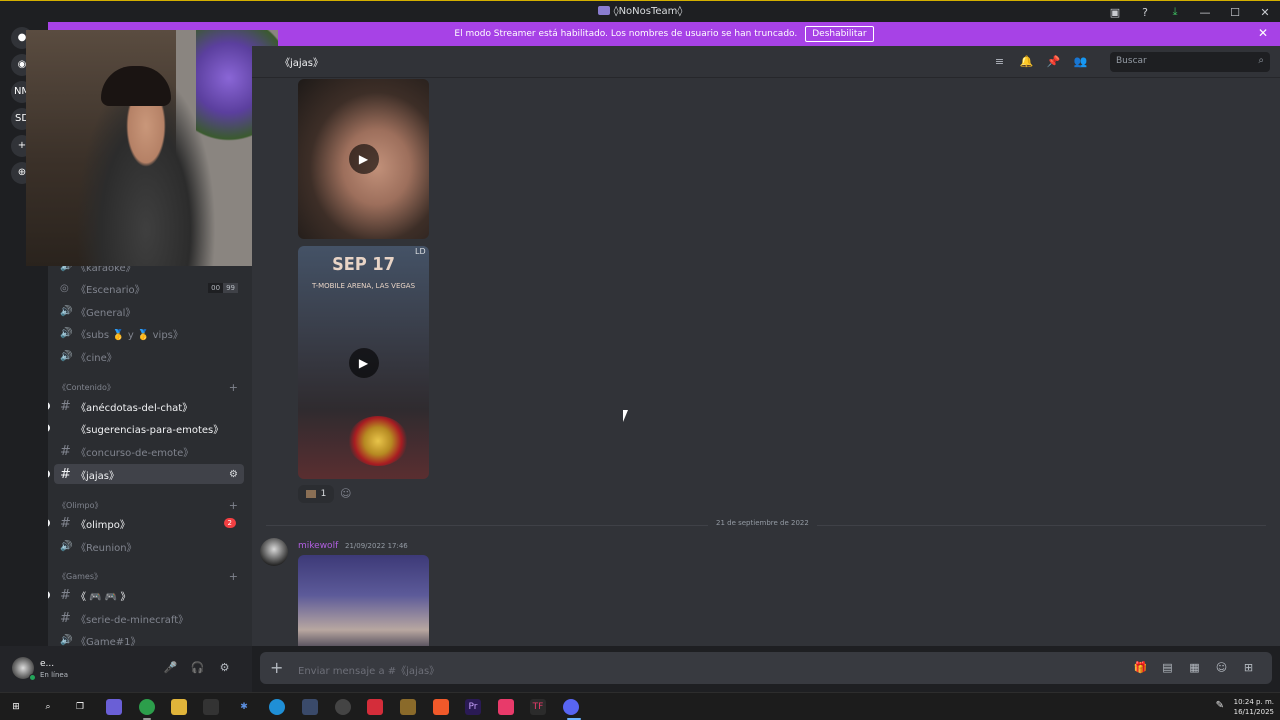 This screenshot has width=1280, height=720. I want to click on headphones-icon: 🎧, so click(197, 667).